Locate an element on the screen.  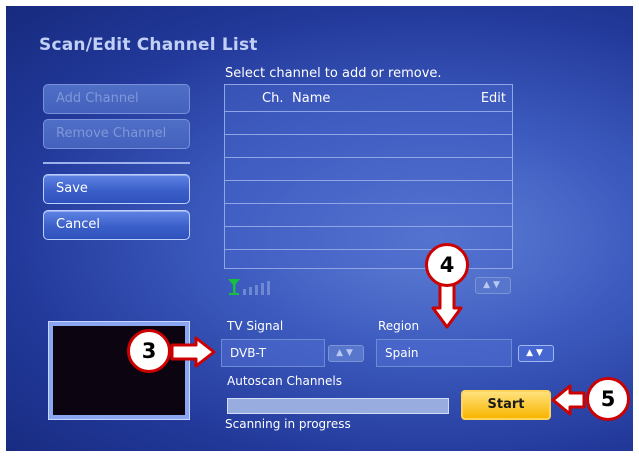
callout-3: 3 is located at coordinates (149, 351).